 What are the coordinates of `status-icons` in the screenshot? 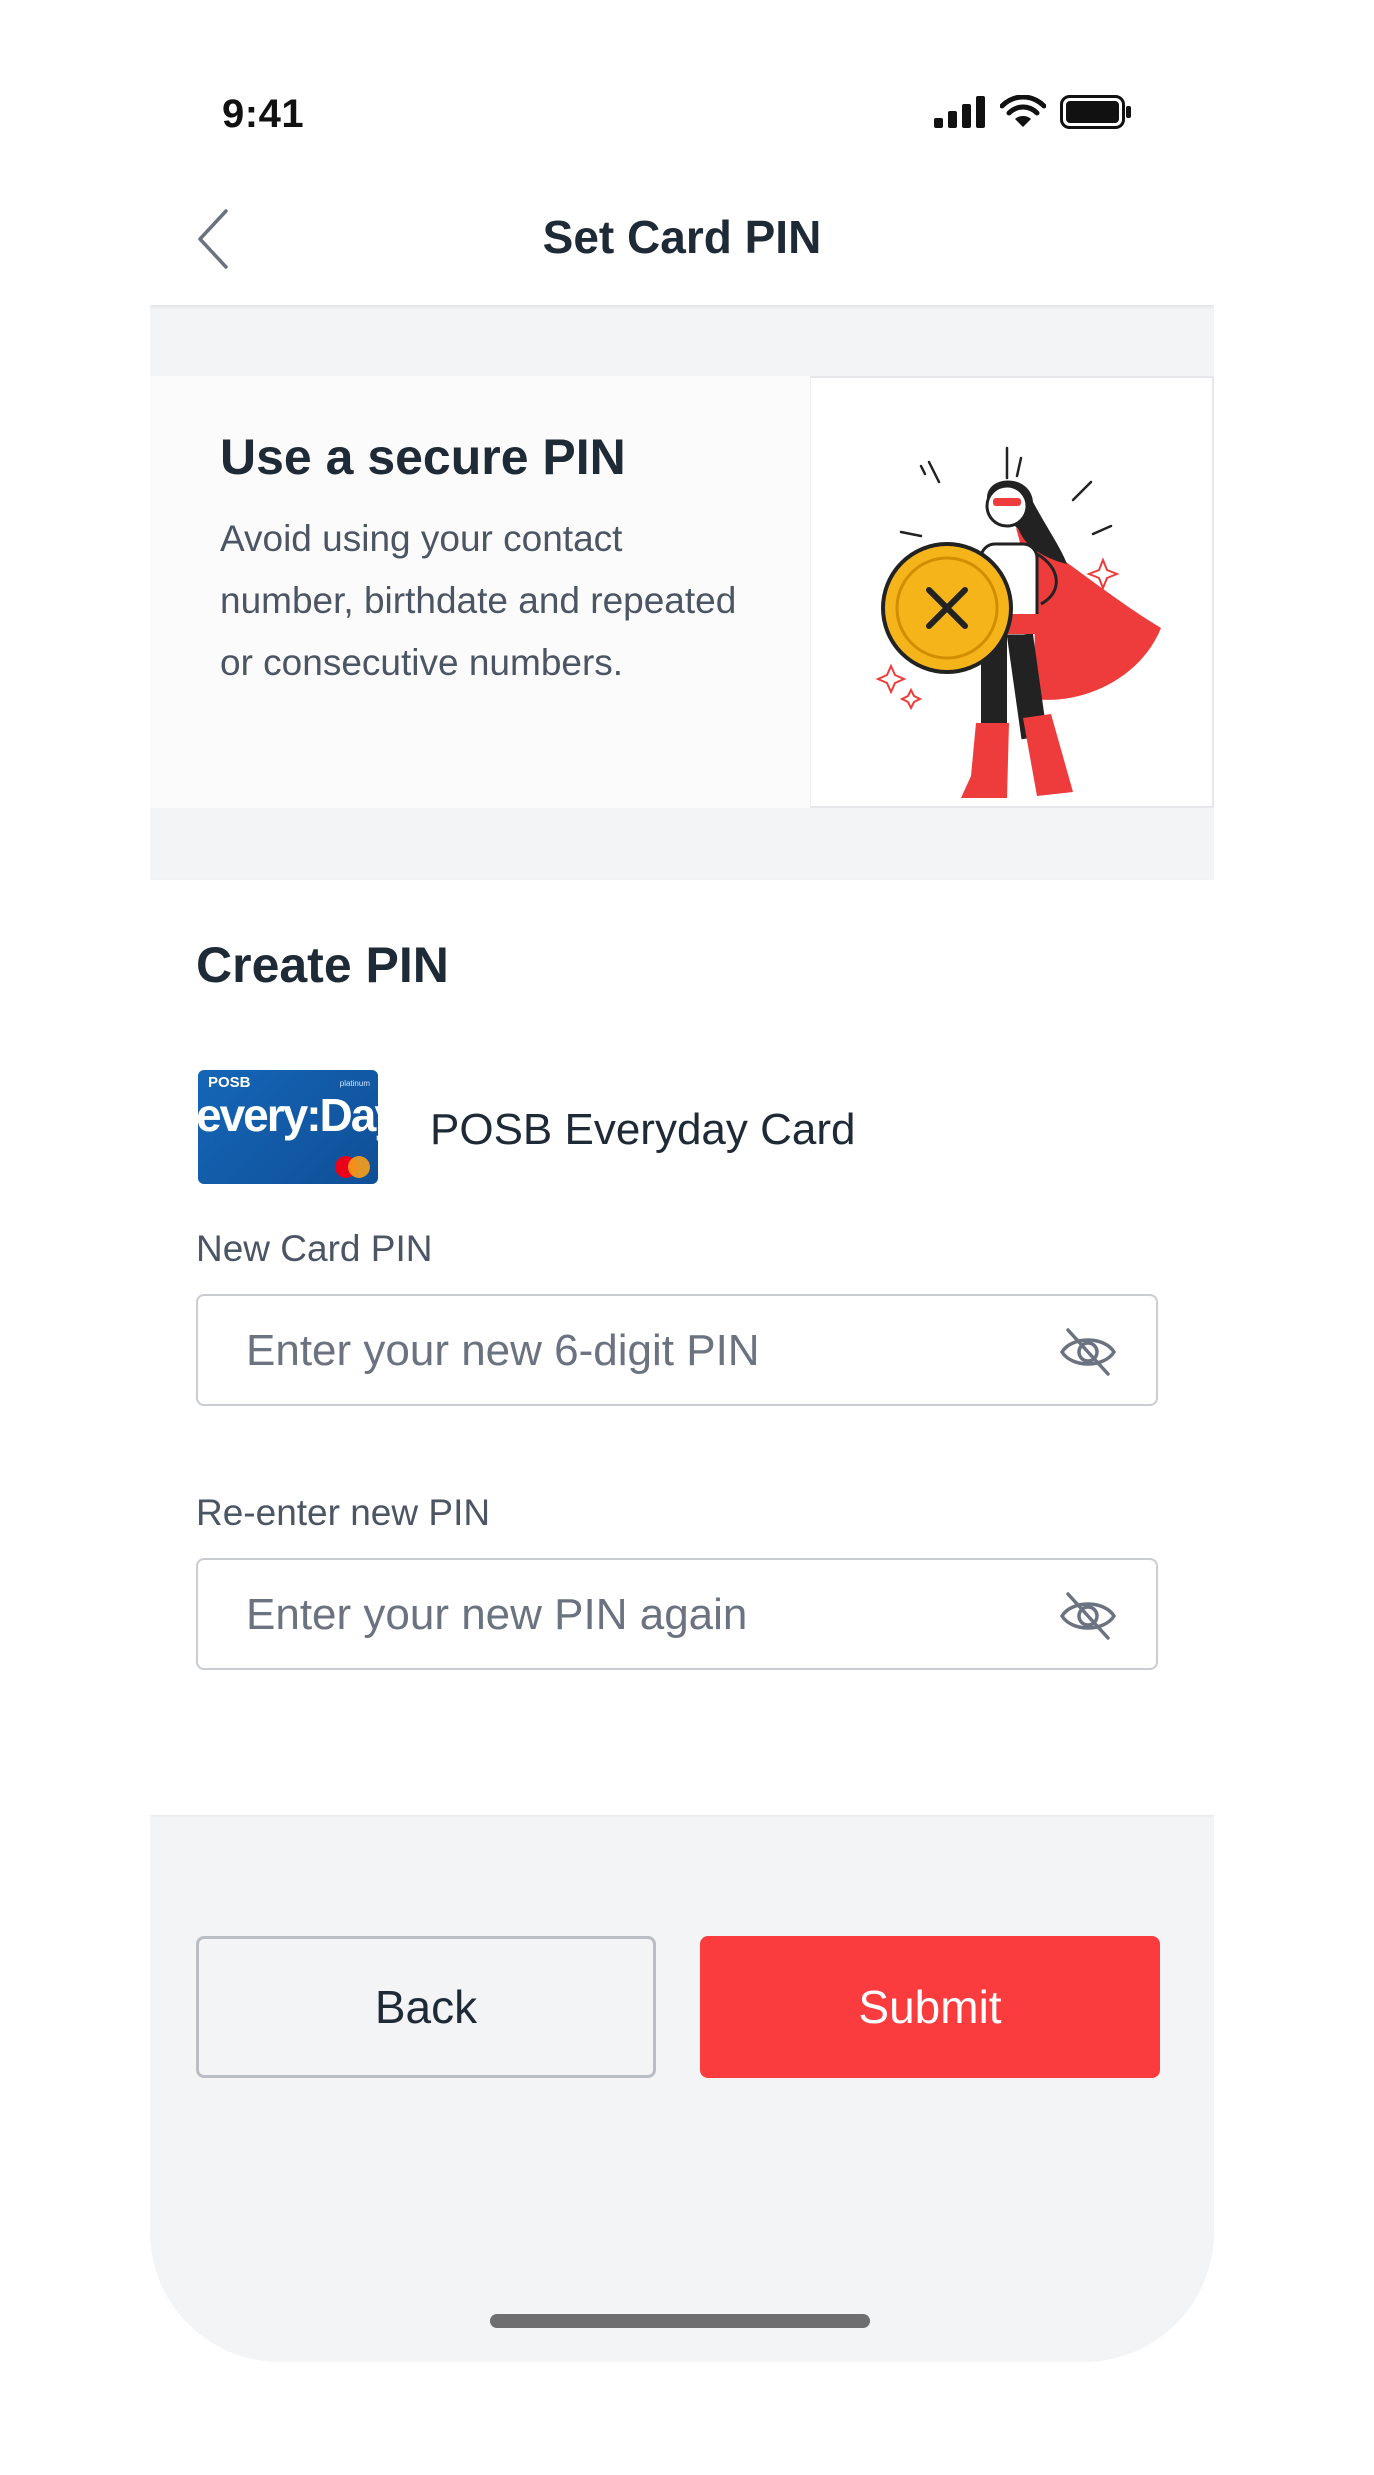 It's located at (1033, 112).